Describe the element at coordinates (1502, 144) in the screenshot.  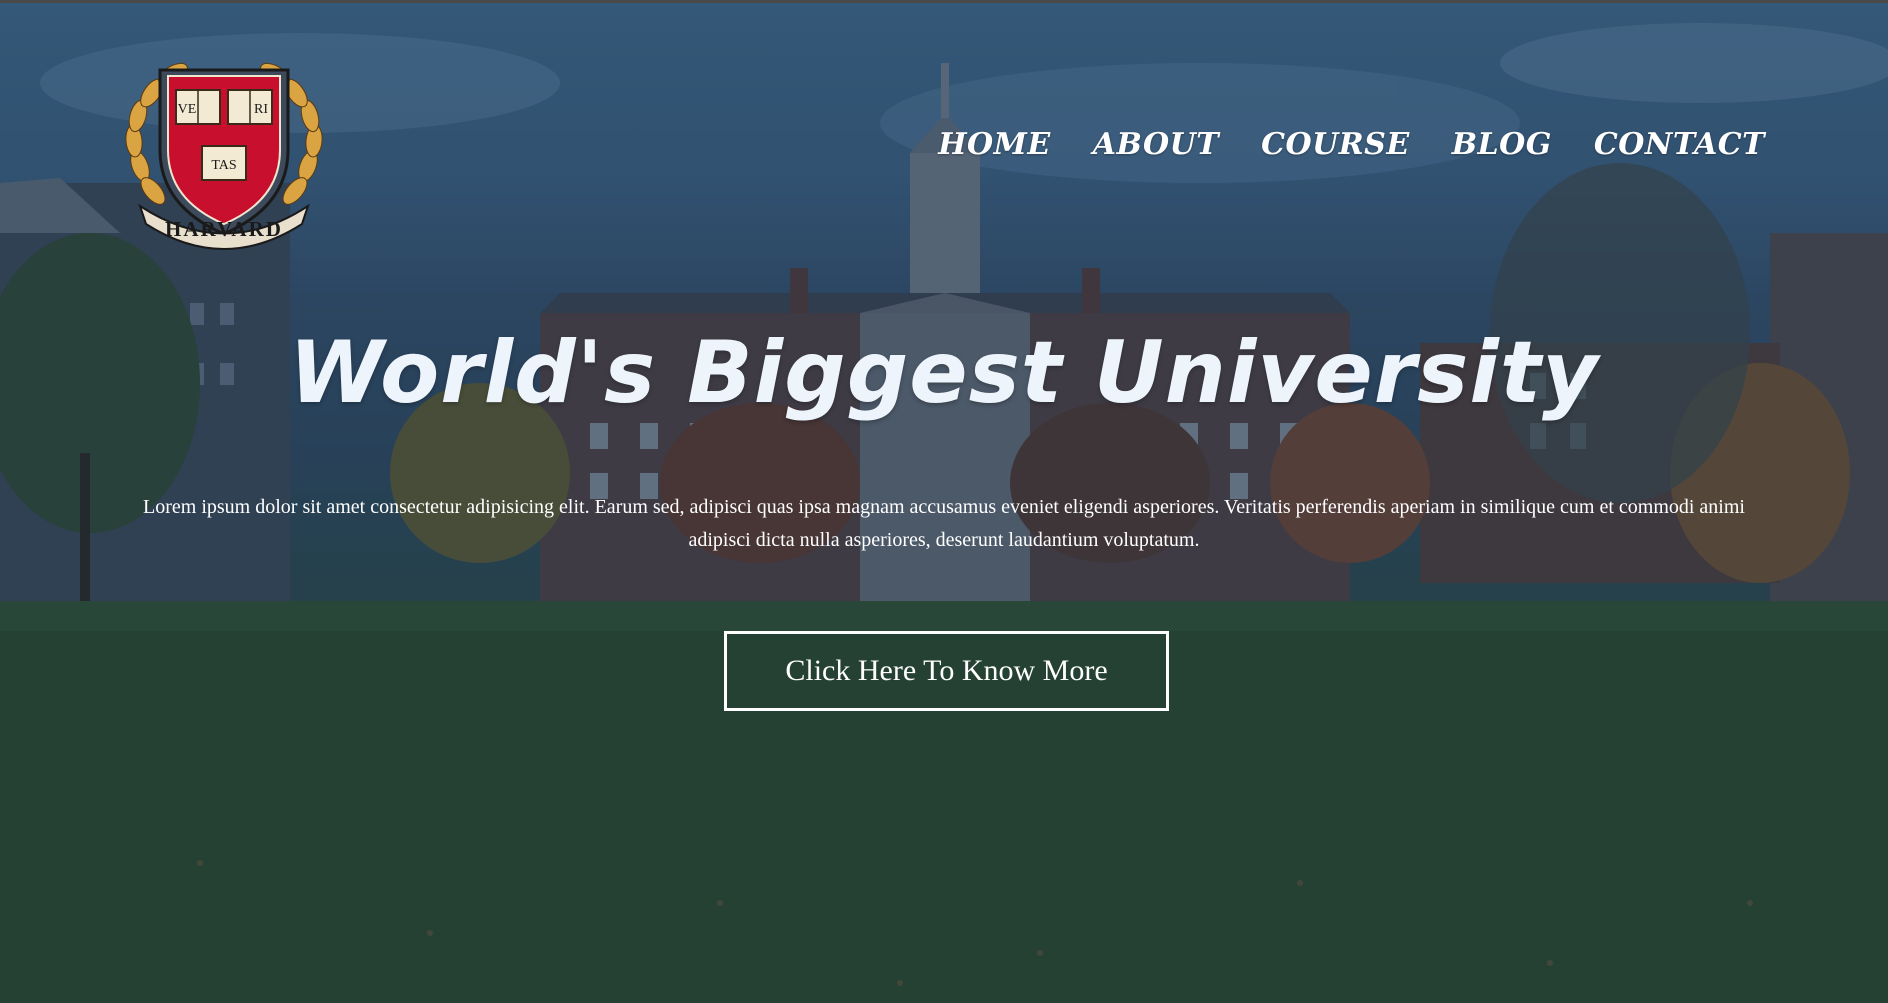
I see `nav-item-blog: BLOG` at that location.